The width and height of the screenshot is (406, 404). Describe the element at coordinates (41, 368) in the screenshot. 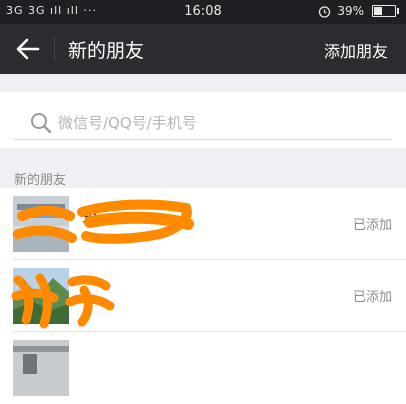

I see `avatar` at that location.